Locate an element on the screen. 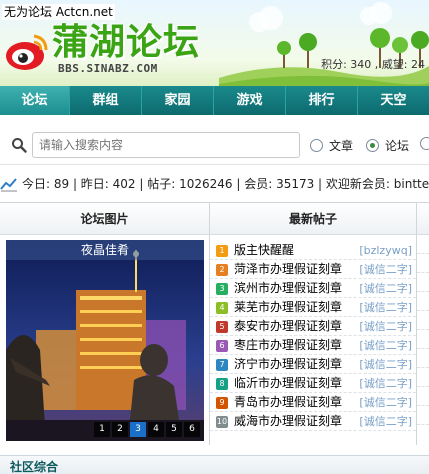 Image resolution: width=429 pixels, height=474 pixels. photo-page-button: 4 is located at coordinates (156, 429).